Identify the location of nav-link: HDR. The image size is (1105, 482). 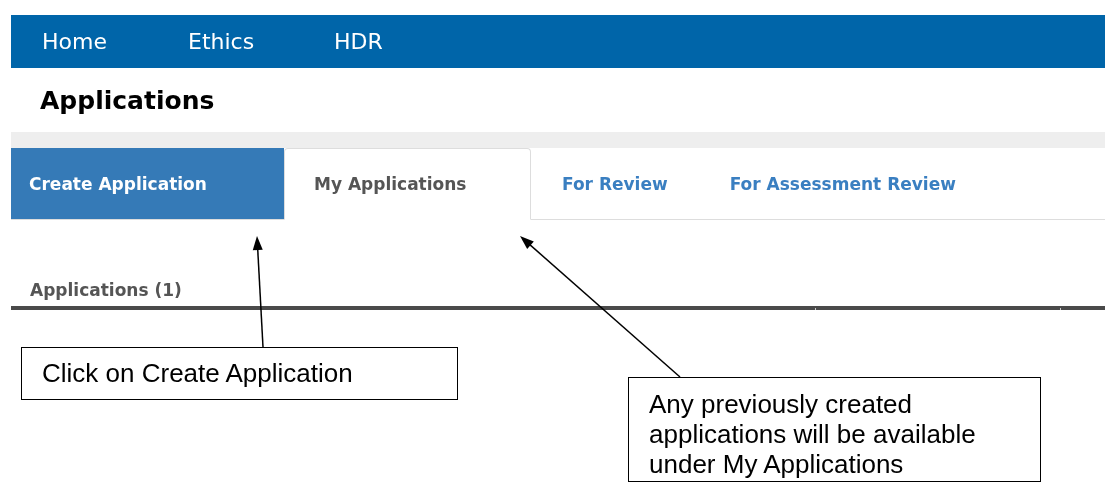
(407, 41).